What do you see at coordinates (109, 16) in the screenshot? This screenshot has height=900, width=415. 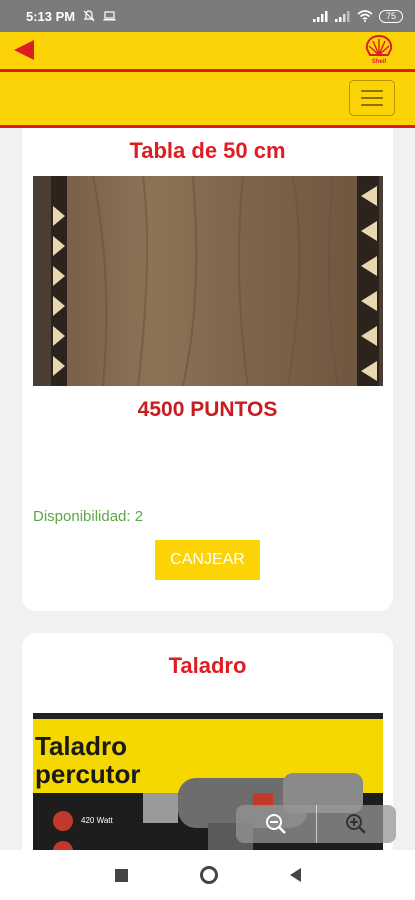 I see `laptop-icon` at bounding box center [109, 16].